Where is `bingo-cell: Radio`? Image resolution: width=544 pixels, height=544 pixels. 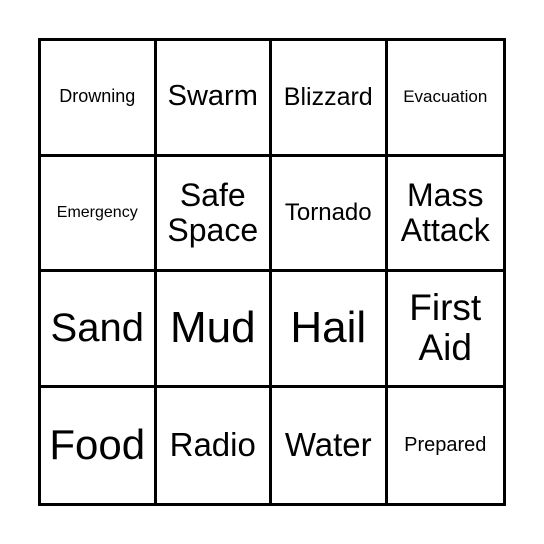 bingo-cell: Radio is located at coordinates (214, 445).